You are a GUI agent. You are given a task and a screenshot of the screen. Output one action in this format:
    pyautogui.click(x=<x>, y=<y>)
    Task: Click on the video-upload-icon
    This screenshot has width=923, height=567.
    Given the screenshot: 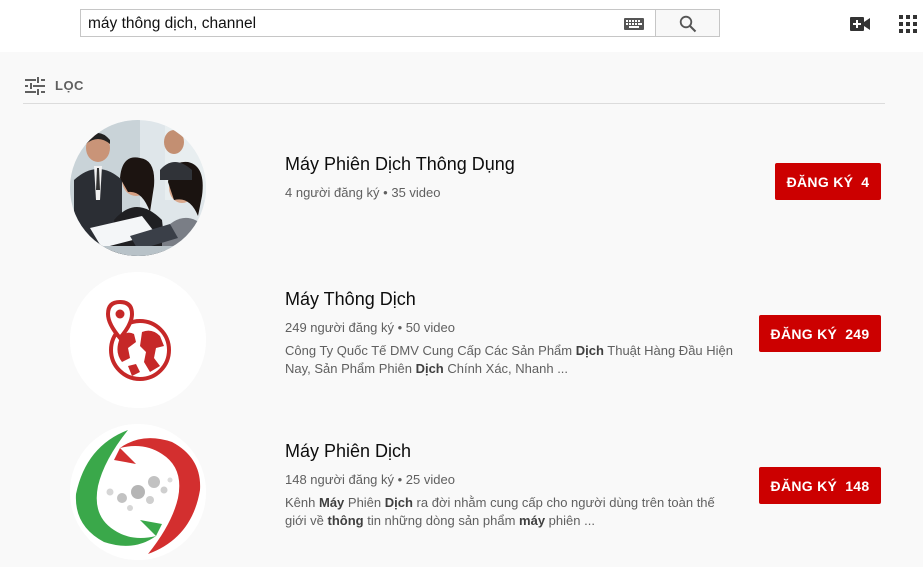 What is the action you would take?
    pyautogui.click(x=860, y=24)
    